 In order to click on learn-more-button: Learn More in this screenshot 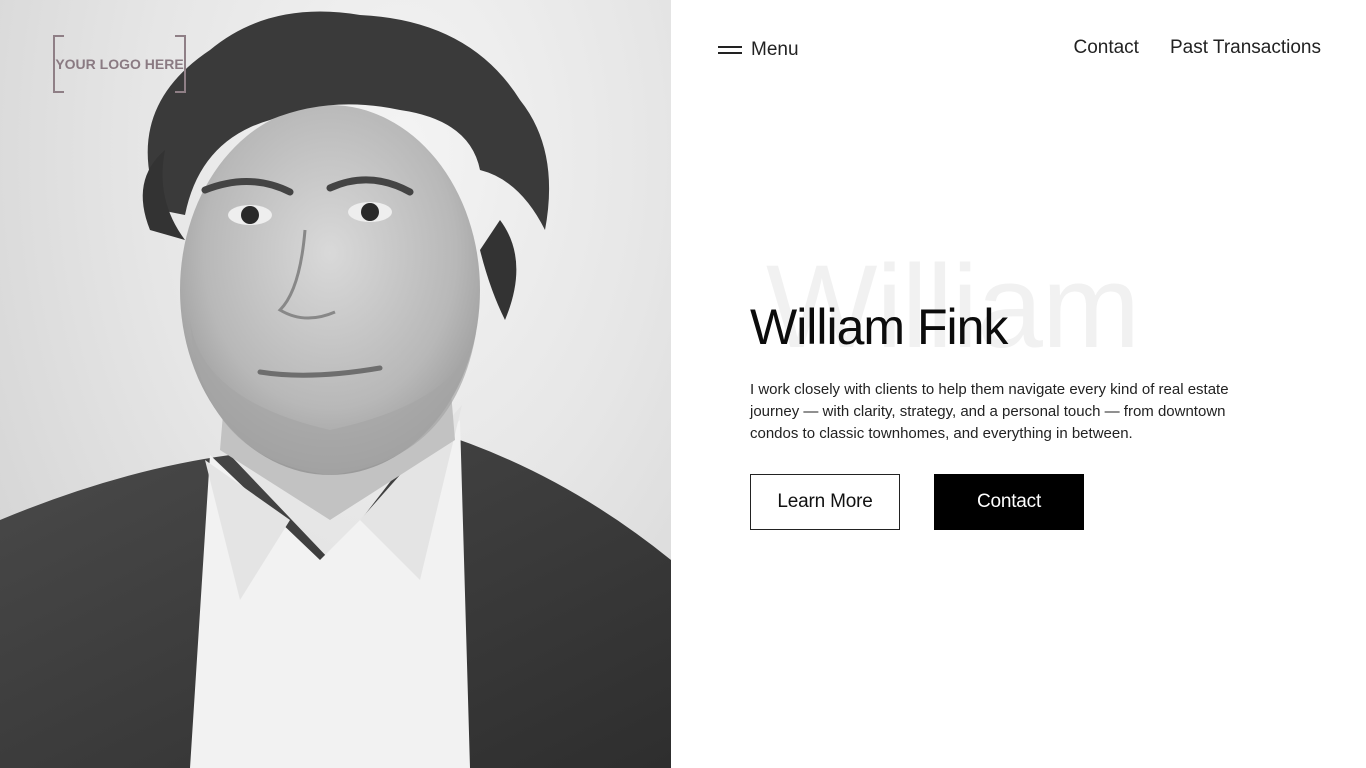, I will do `click(825, 502)`.